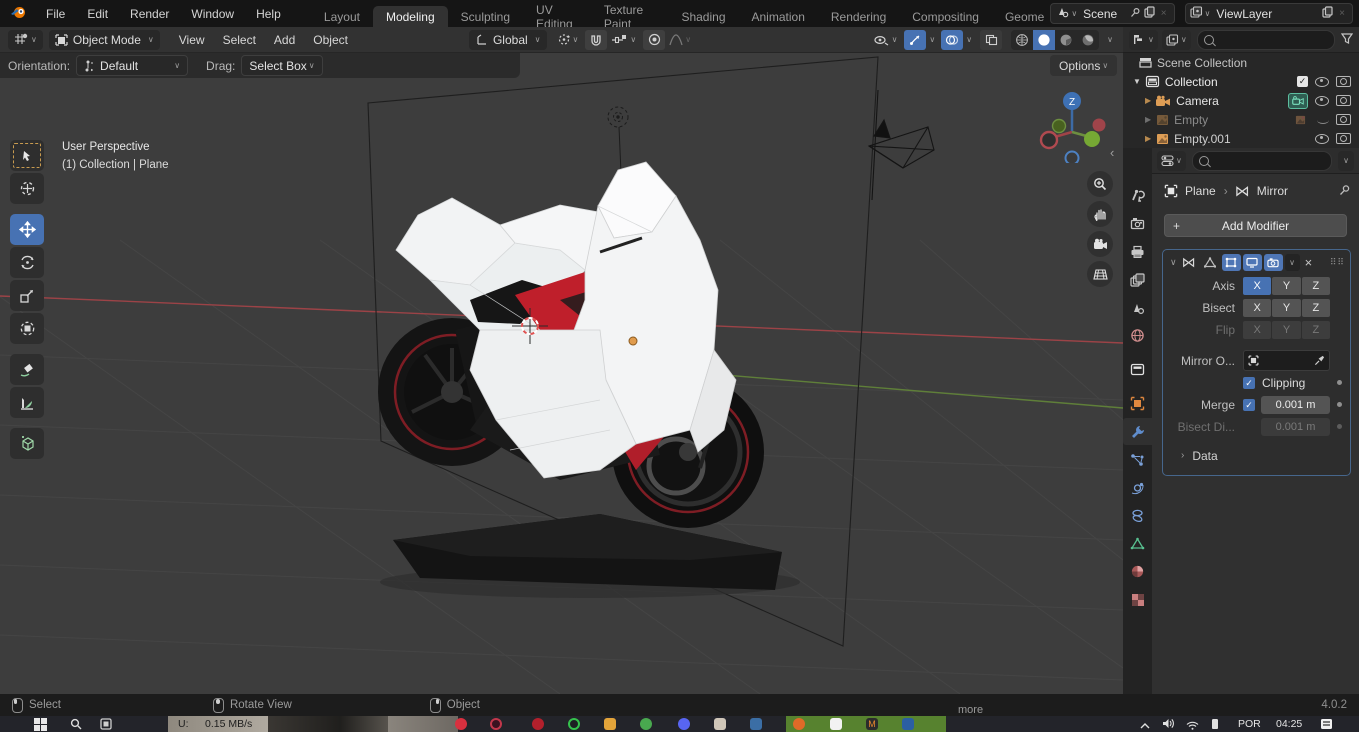 This screenshot has height=732, width=1359. I want to click on bisect-x-button: X, so click(1257, 307).